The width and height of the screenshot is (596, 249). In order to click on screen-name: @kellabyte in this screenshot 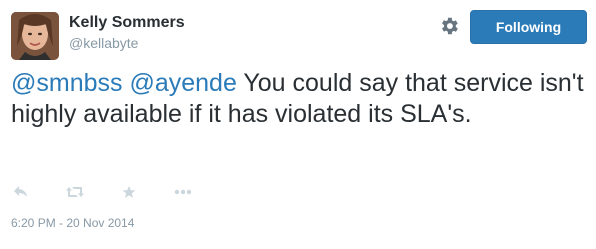, I will do `click(103, 43)`.